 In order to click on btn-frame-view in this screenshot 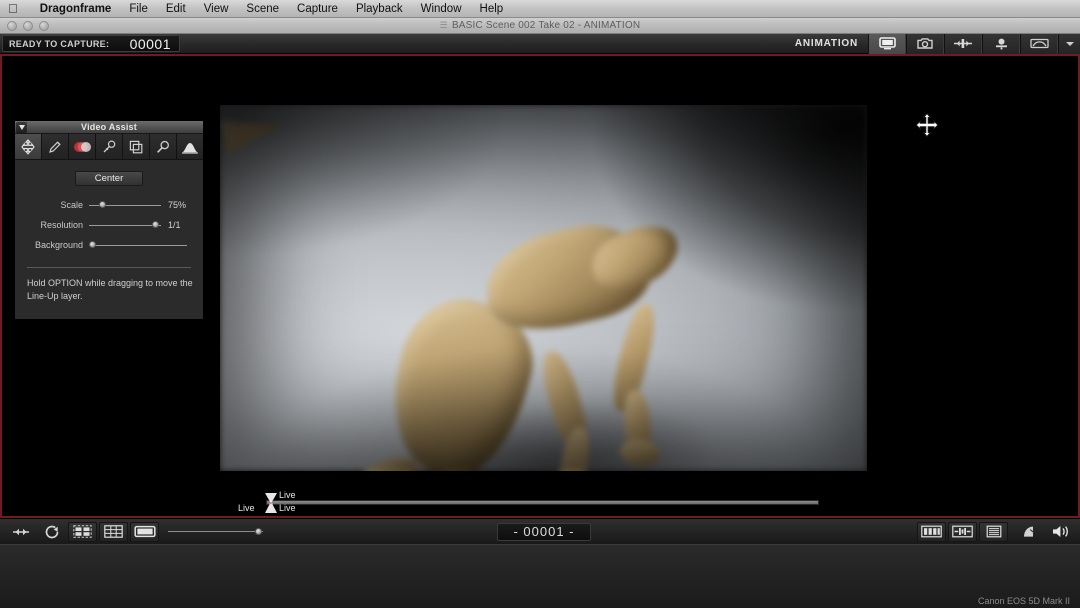, I will do `click(144, 531)`.